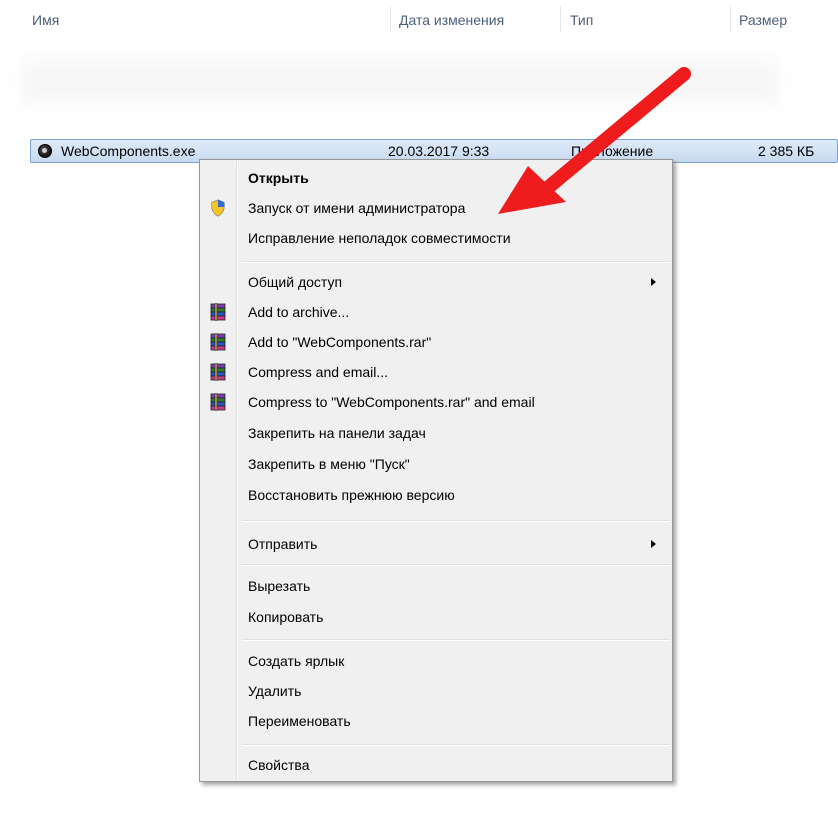 The height and width of the screenshot is (819, 838). I want to click on menu-item-run-as-admin: Запуск от имени администратора, so click(436, 208).